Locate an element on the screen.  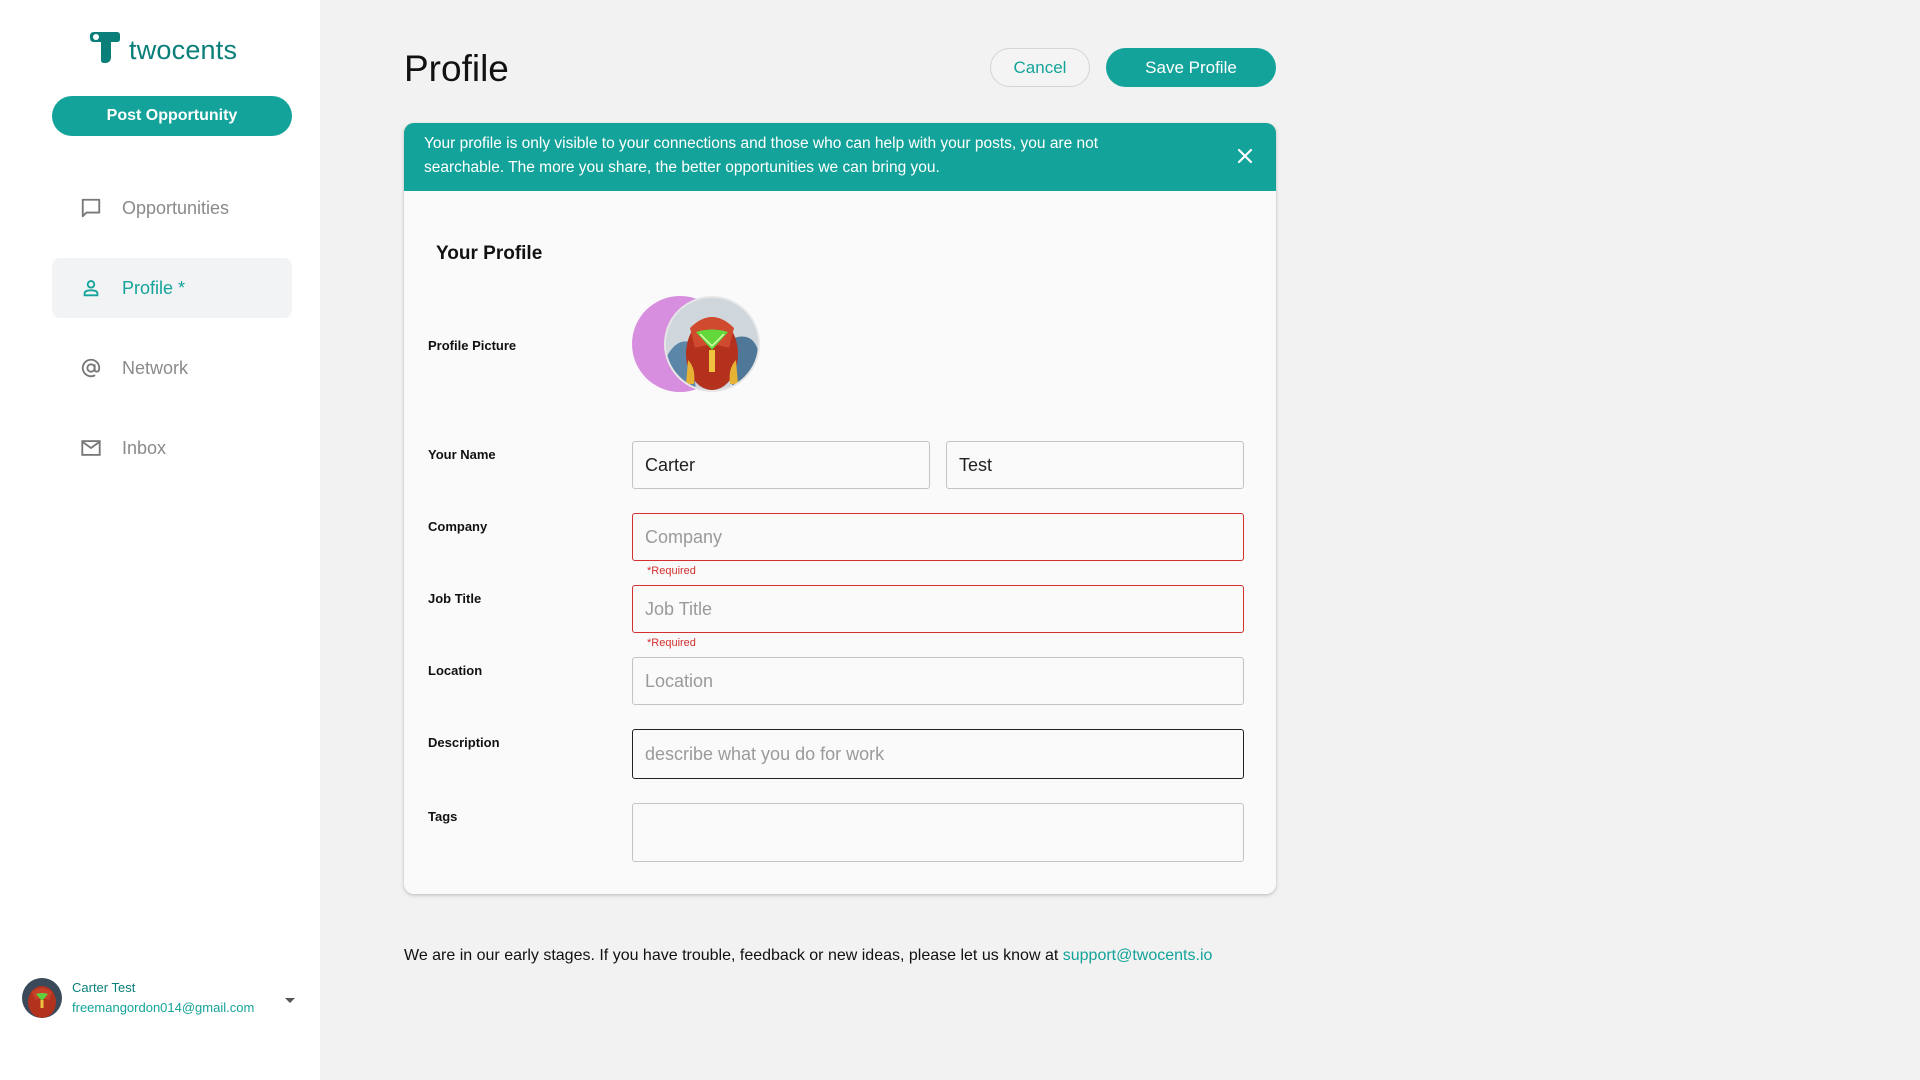
brand-name: twocents is located at coordinates (183, 50).